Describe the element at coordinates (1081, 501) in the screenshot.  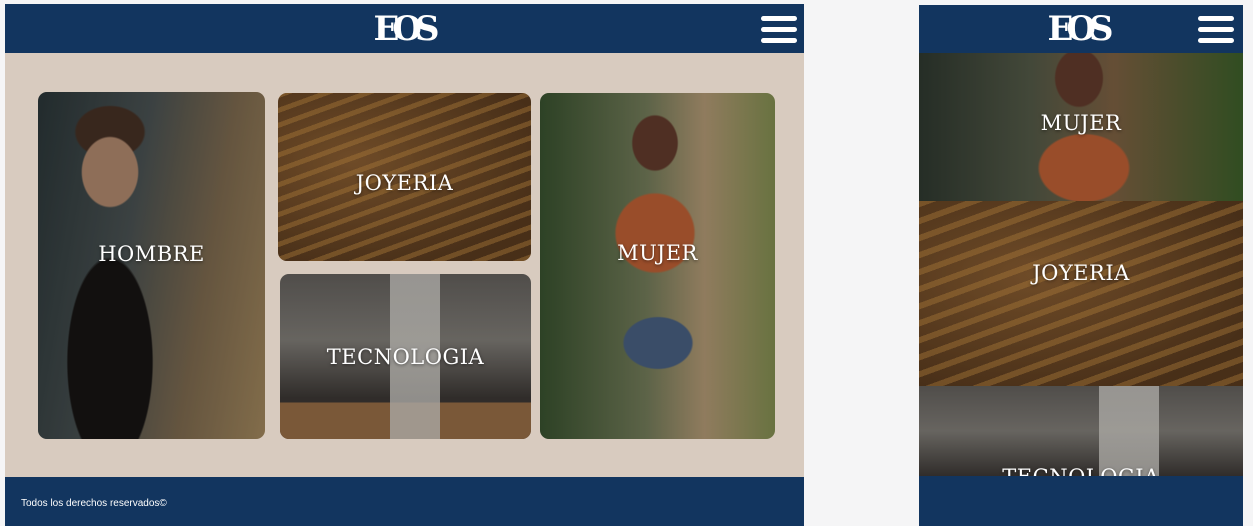
I see `footer-bar` at that location.